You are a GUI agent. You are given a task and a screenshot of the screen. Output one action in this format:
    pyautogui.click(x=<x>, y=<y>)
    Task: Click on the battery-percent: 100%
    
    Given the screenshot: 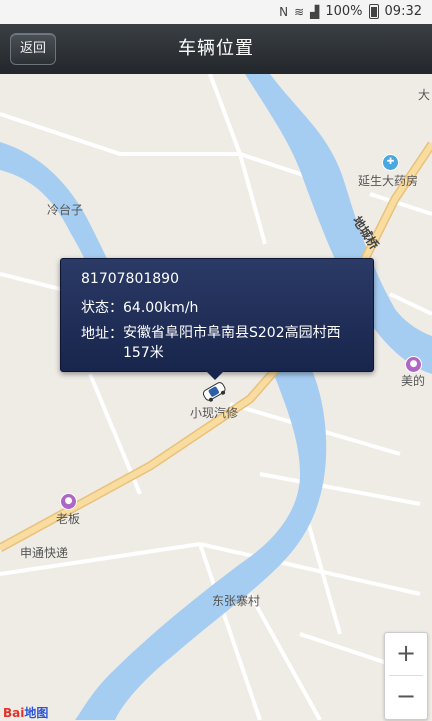 What is the action you would take?
    pyautogui.click(x=344, y=11)
    